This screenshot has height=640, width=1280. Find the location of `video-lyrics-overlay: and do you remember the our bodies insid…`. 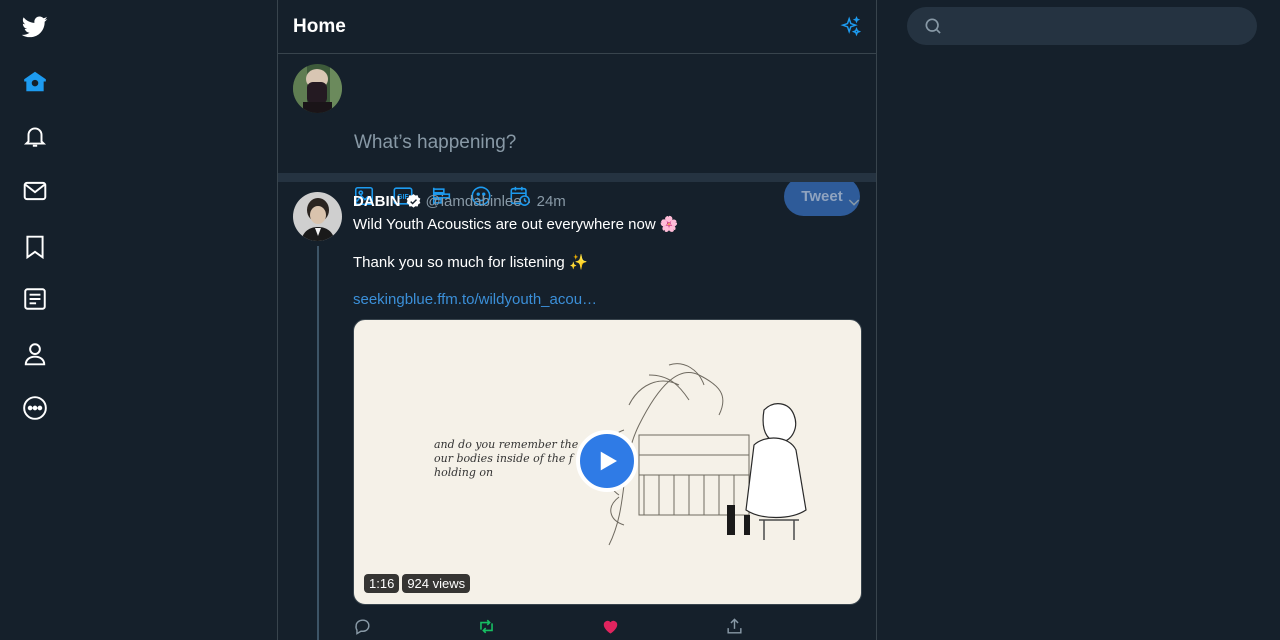

video-lyrics-overlay: and do you remember the our bodies insid… is located at coordinates (506, 459).